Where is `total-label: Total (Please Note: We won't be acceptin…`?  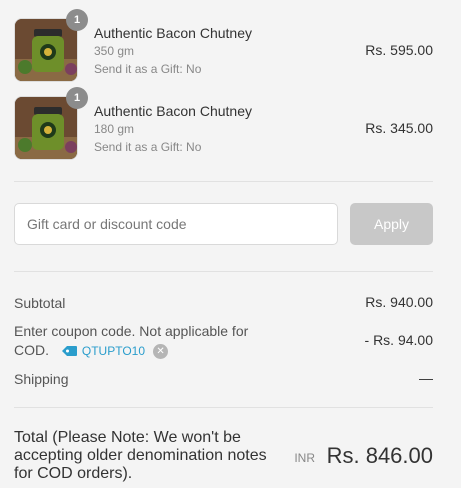 total-label: Total (Please Note: We won't be acceptin… is located at coordinates (140, 455).